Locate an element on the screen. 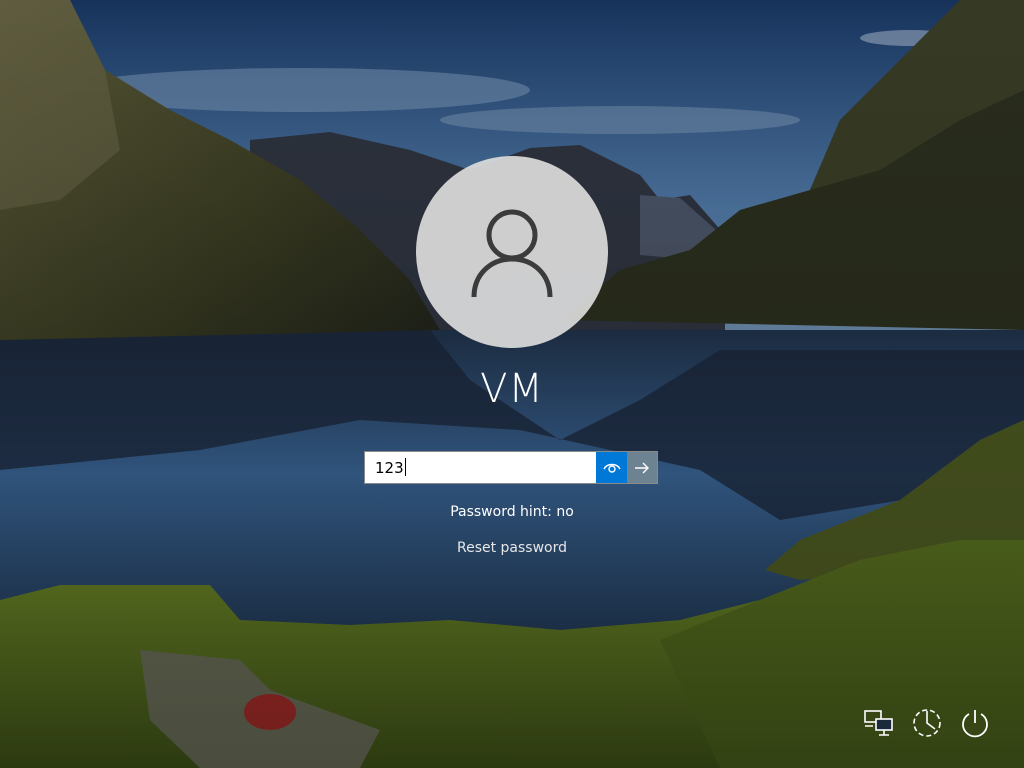  user-avatar is located at coordinates (512, 252).